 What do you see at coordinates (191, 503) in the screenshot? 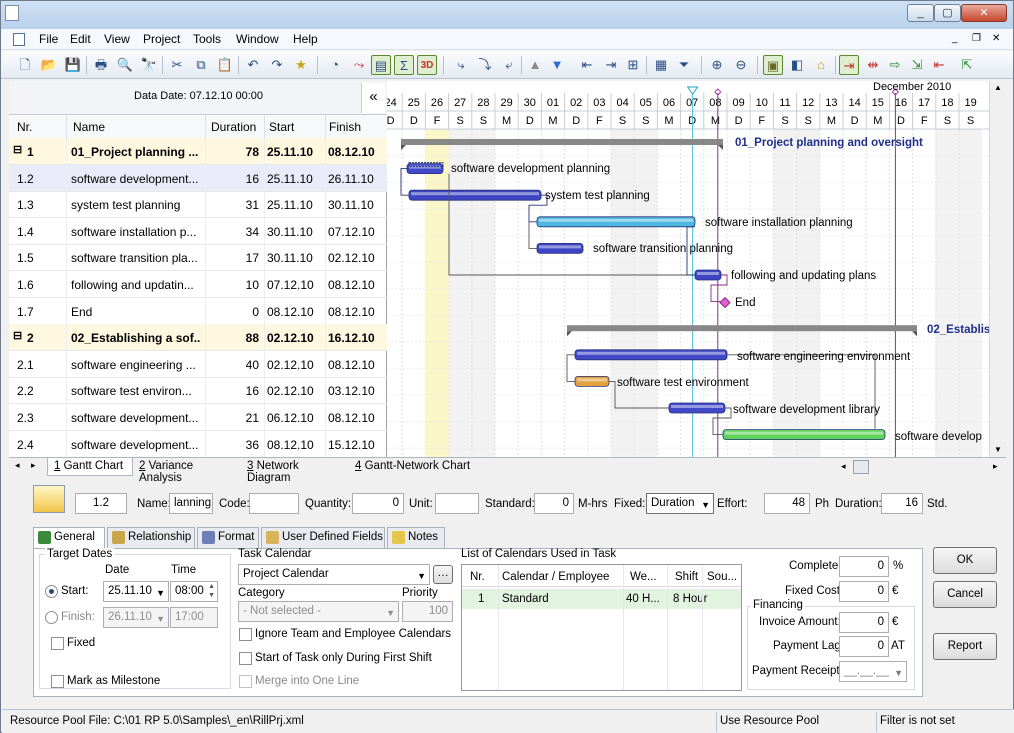
I see `task-name-field: lanning` at bounding box center [191, 503].